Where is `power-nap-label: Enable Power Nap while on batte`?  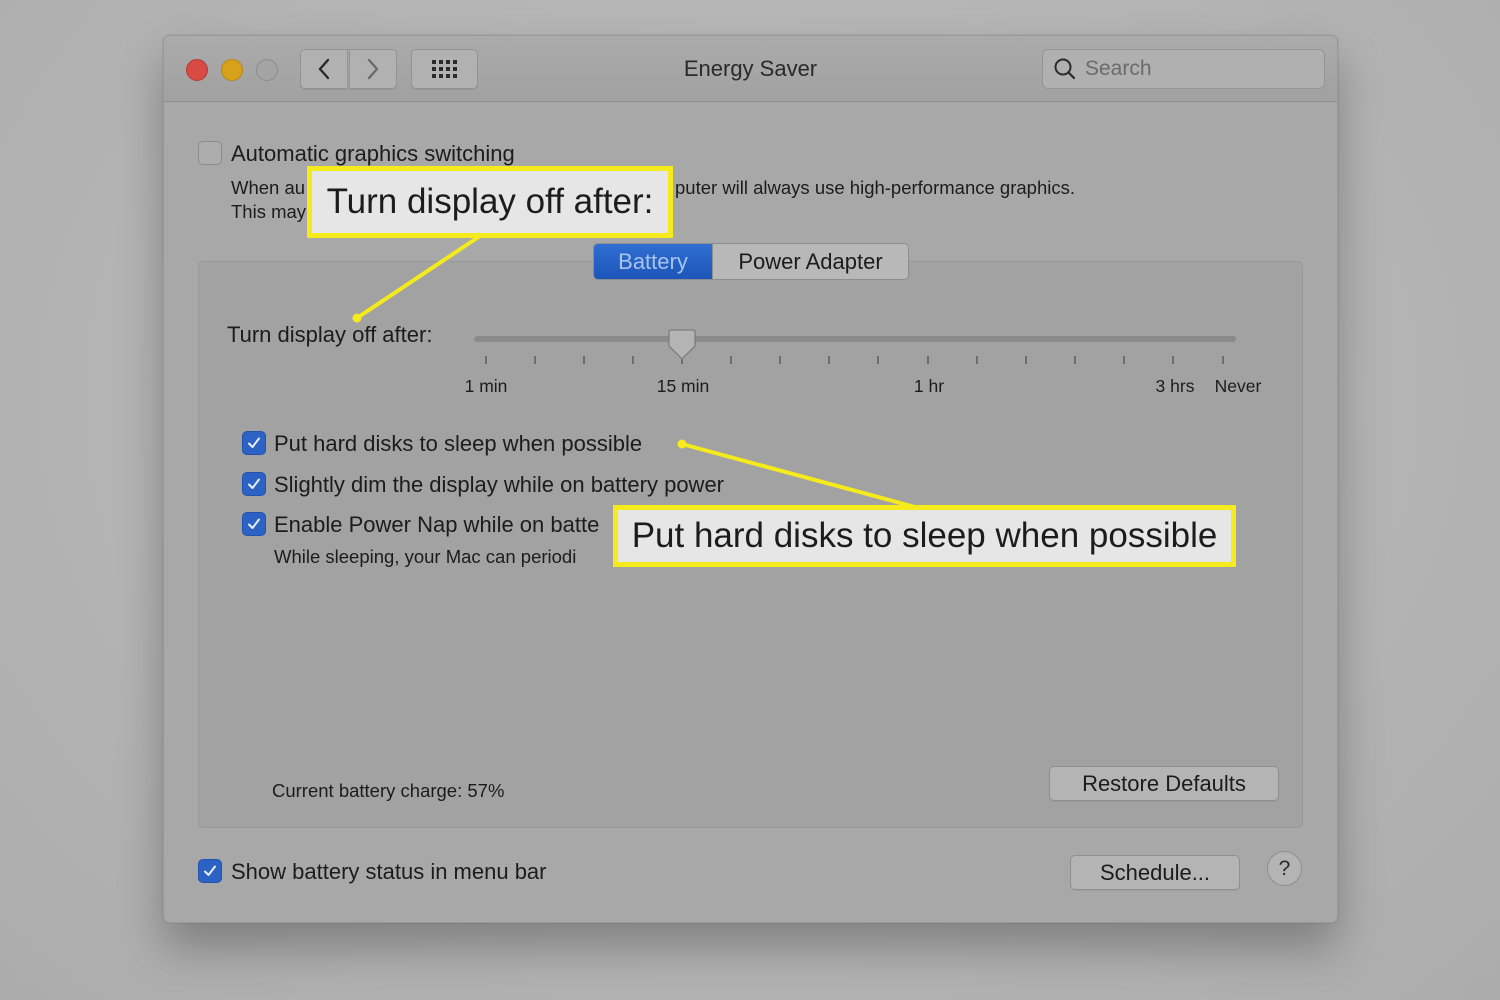 power-nap-label: Enable Power Nap while on batte is located at coordinates (437, 524).